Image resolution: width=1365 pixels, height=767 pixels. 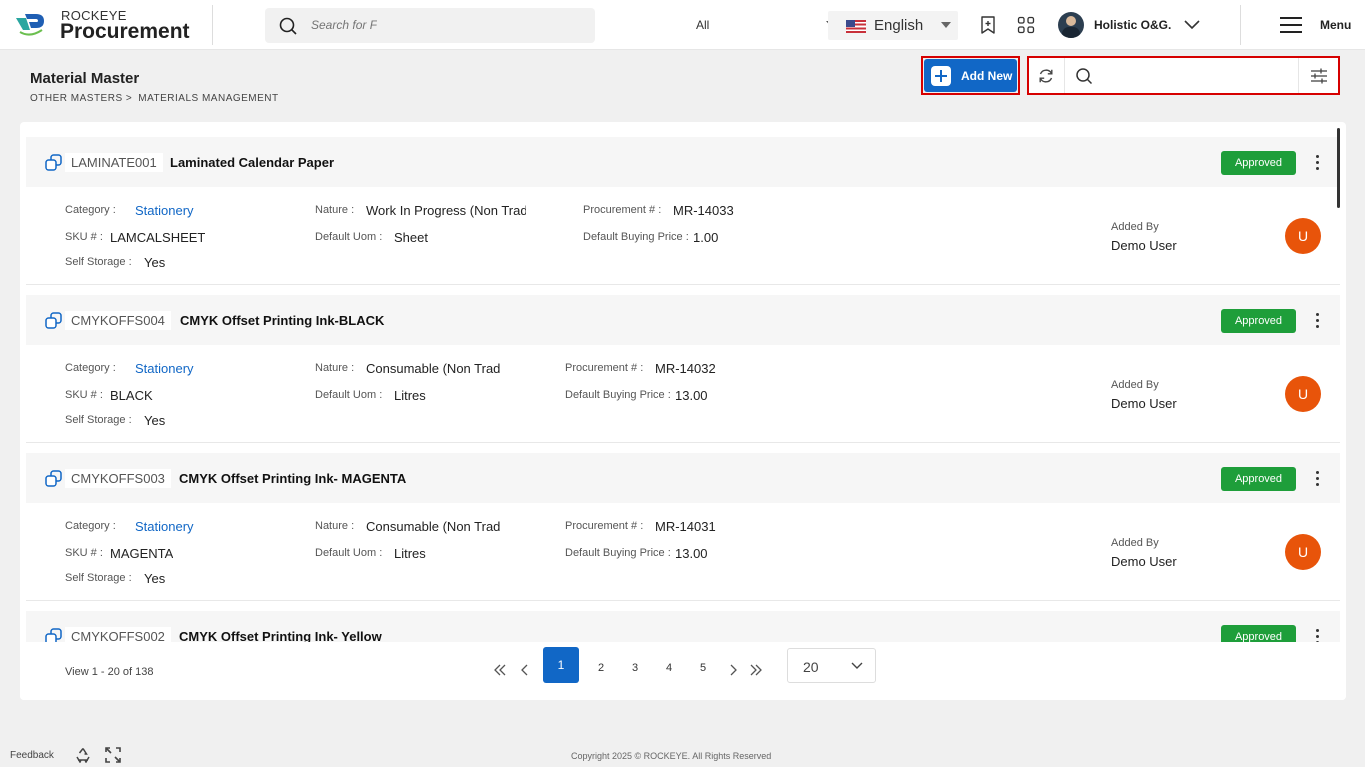 I want to click on global-search: All, so click(x=560, y=25).